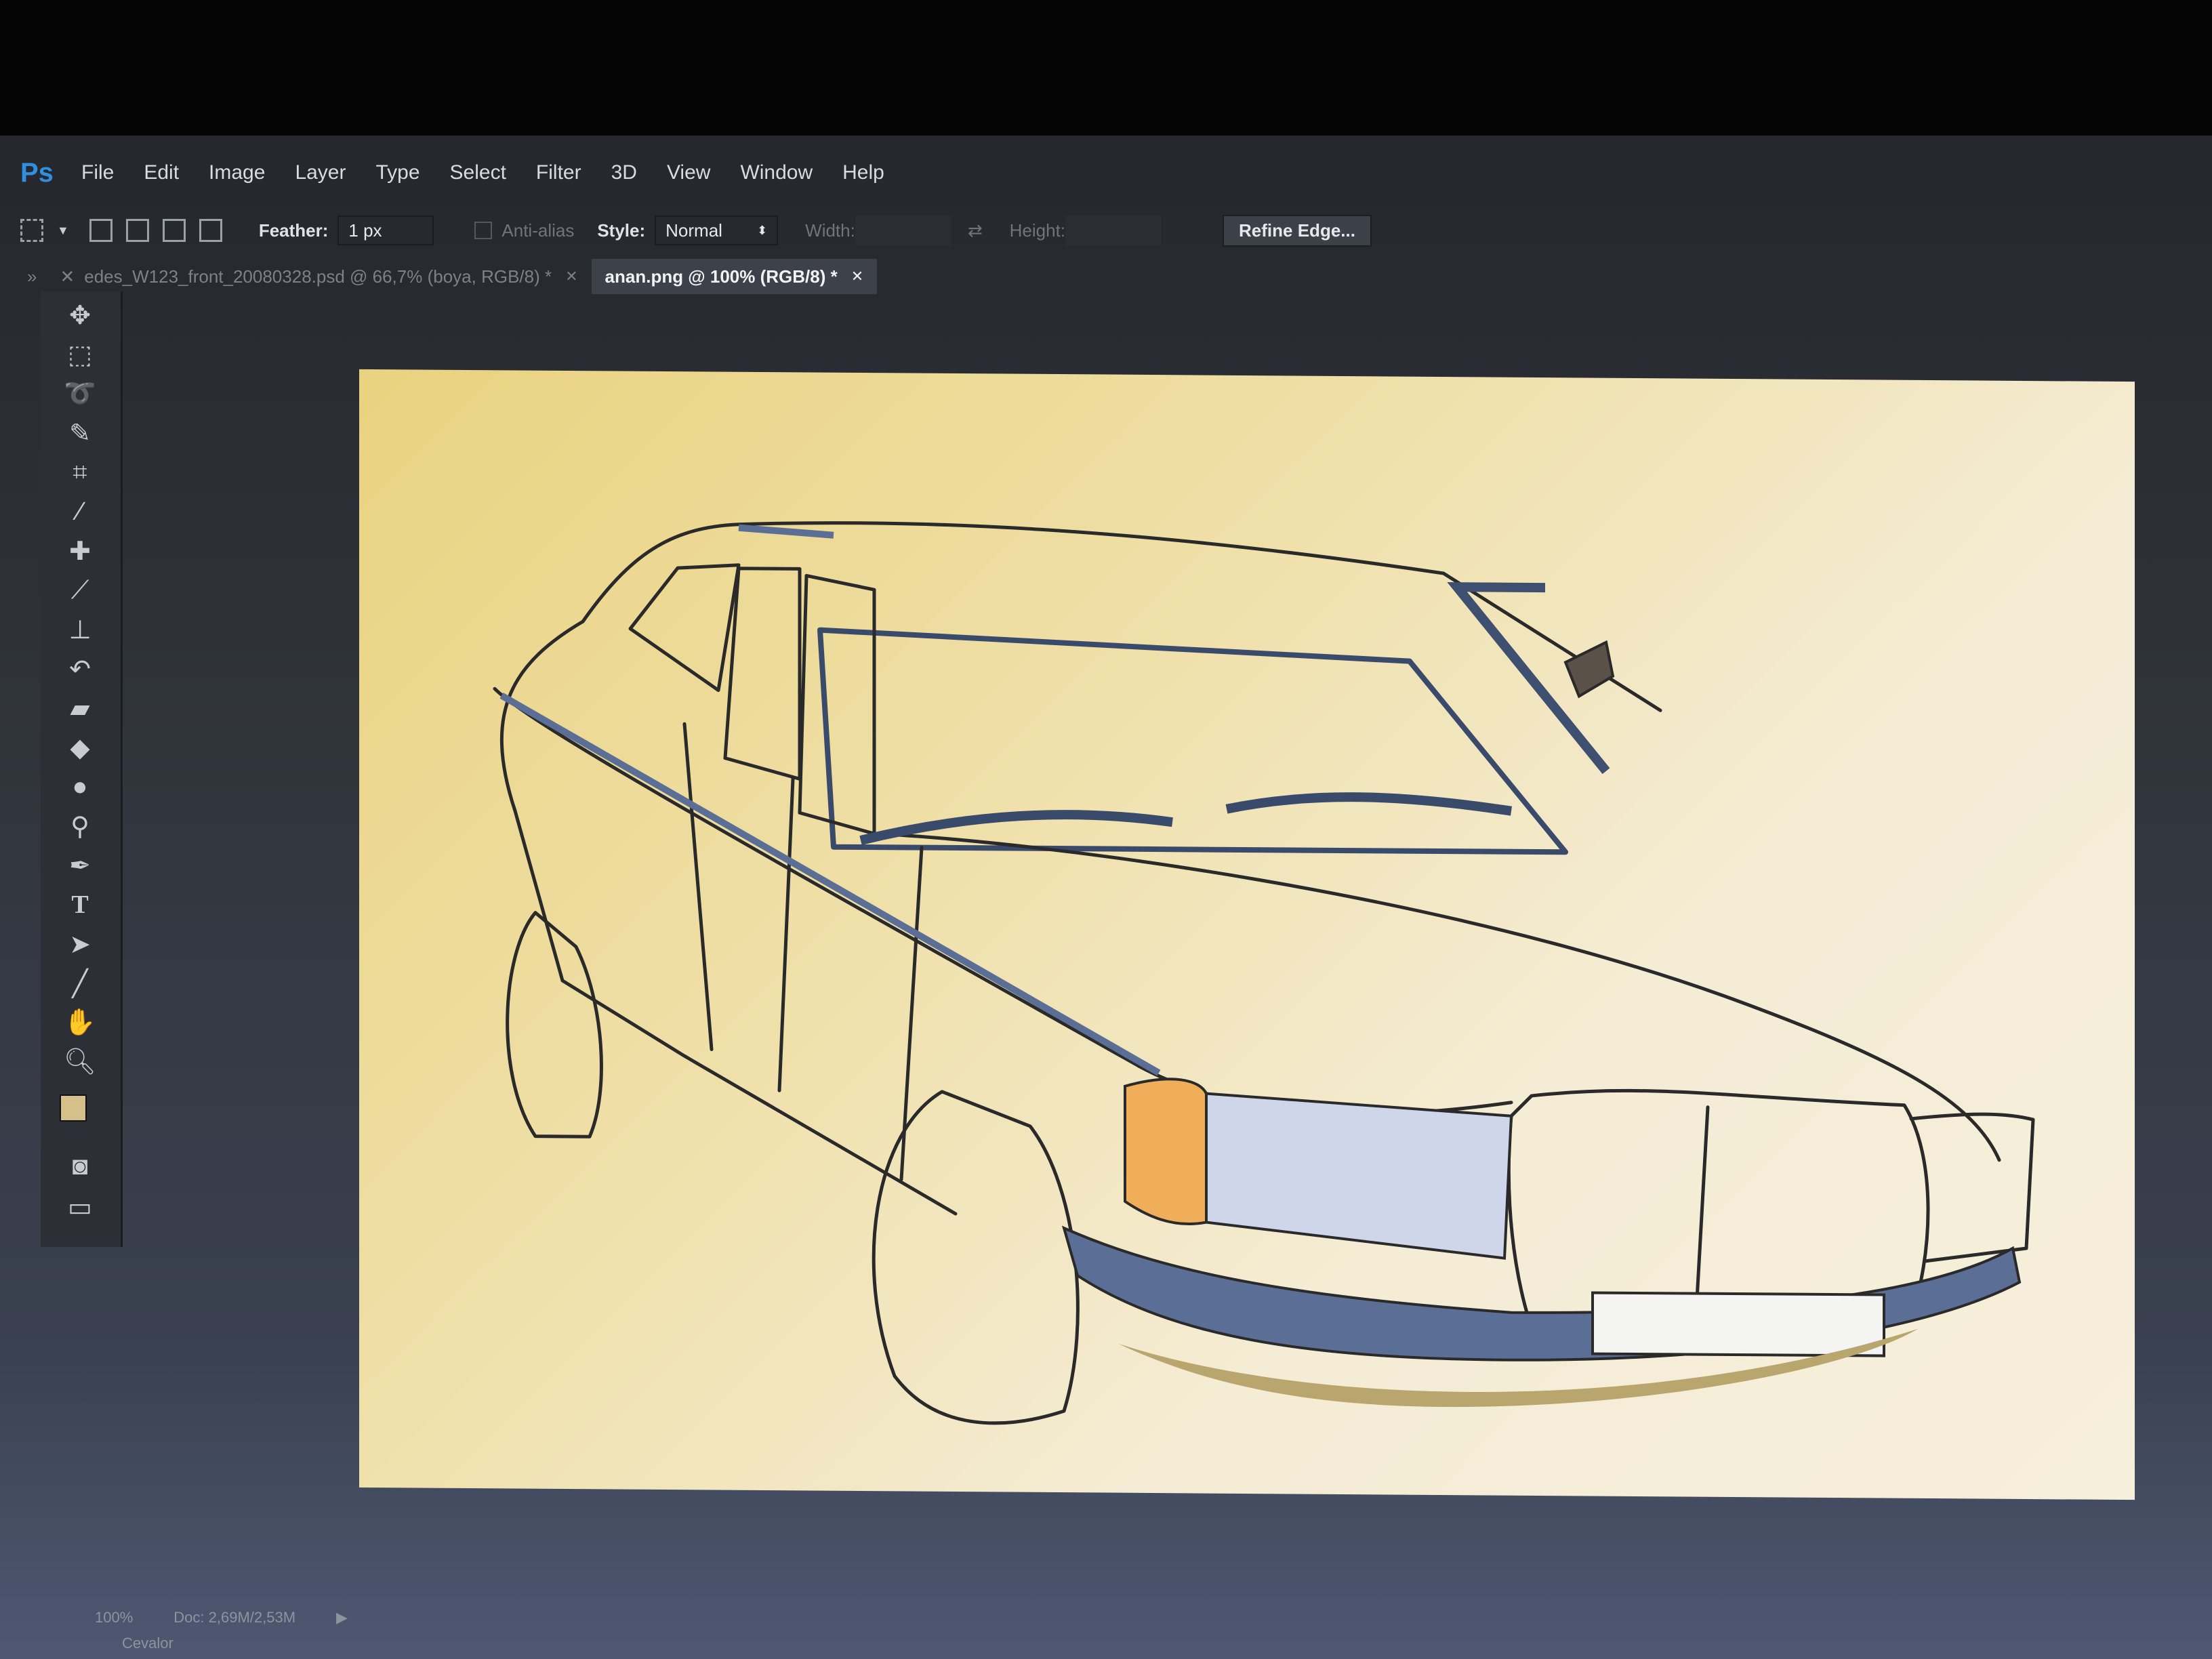  I want to click on rect-marquee-preset-icon, so click(31, 231).